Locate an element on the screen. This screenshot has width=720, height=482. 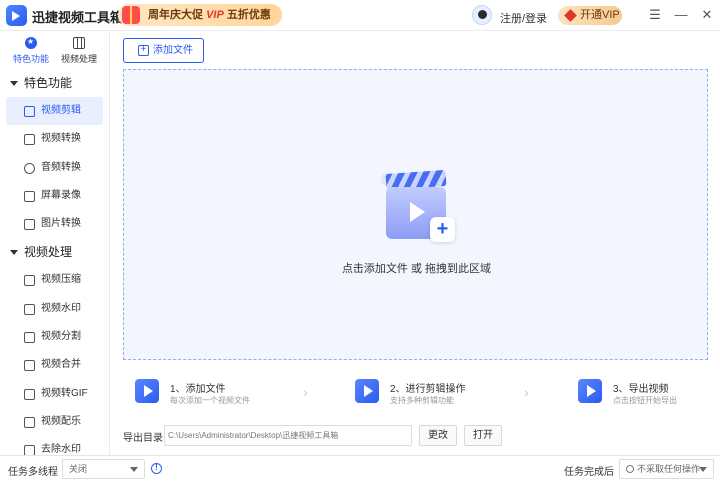
promo-banner: 周年庆大促 VIP 五折优惠 is located at coordinates (200, 15).